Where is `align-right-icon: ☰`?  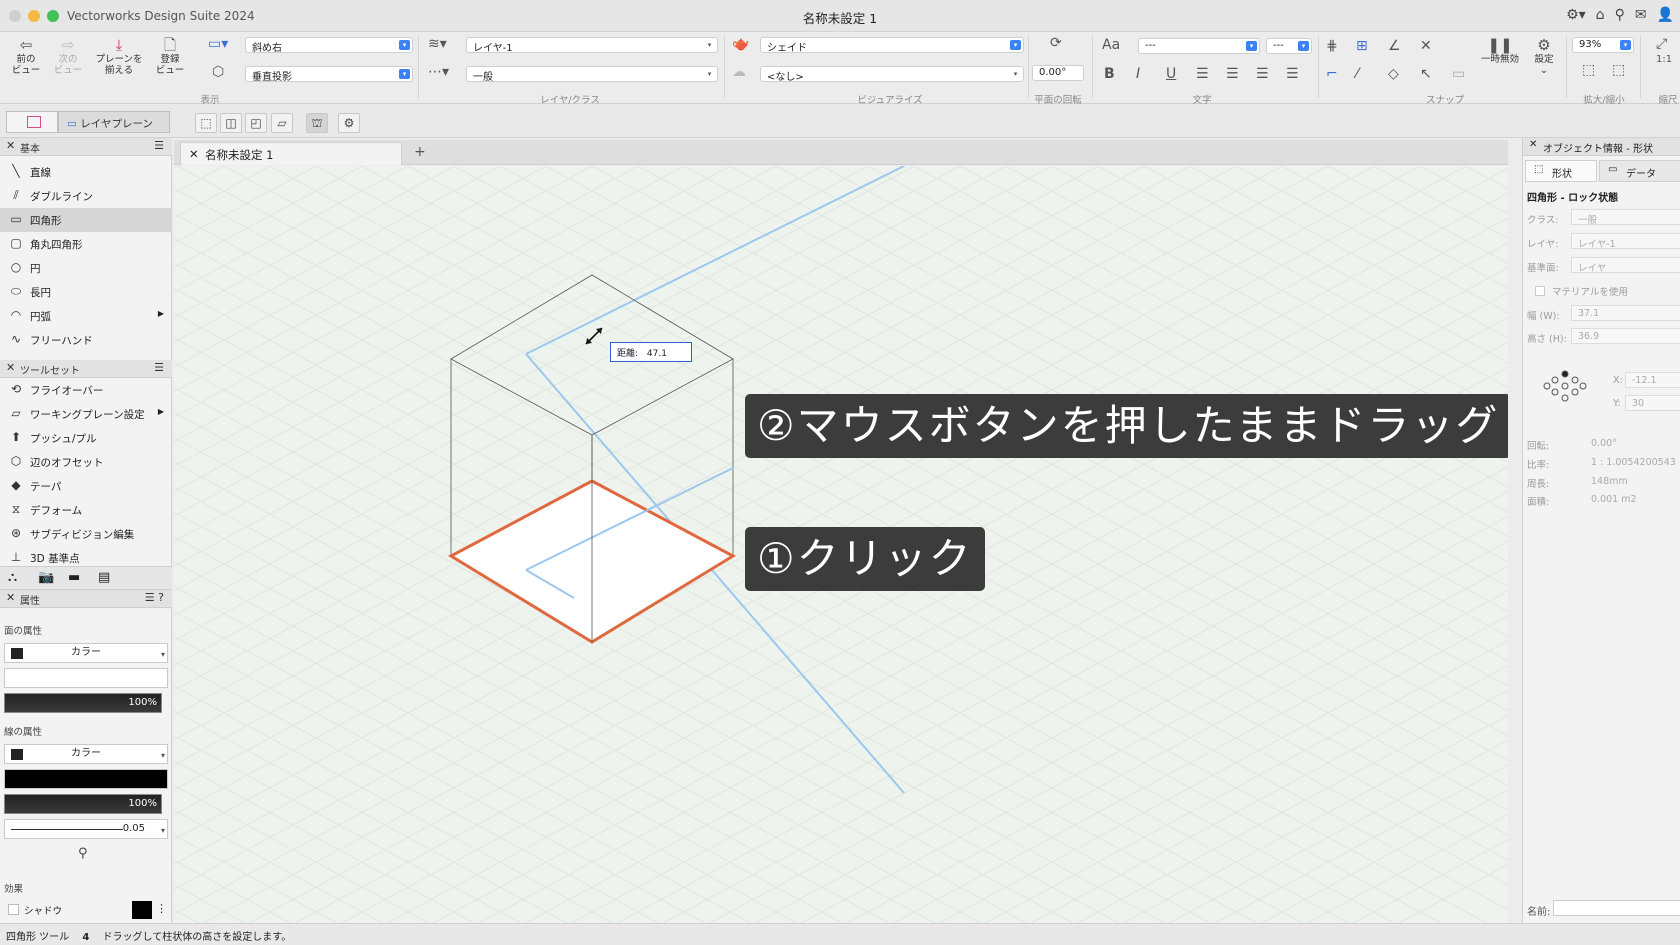 align-right-icon: ☰ is located at coordinates (1262, 74).